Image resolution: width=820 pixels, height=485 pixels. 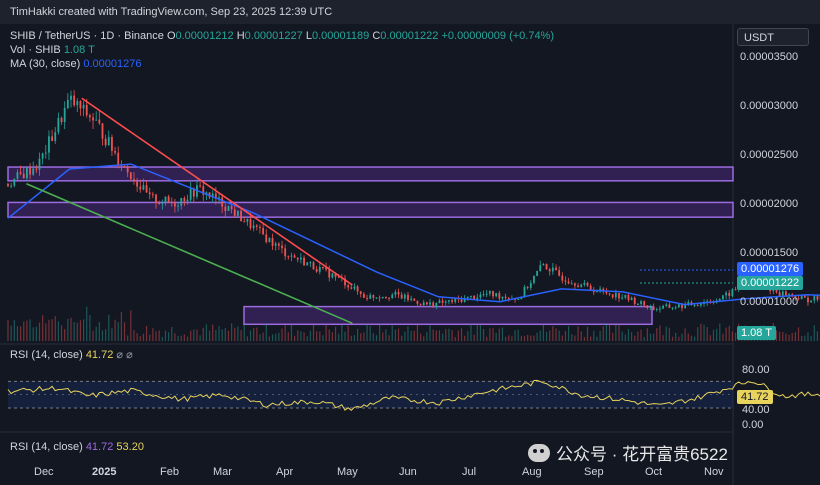 I want to click on rsi-label: RSI (14, close), so click(x=46, y=355).